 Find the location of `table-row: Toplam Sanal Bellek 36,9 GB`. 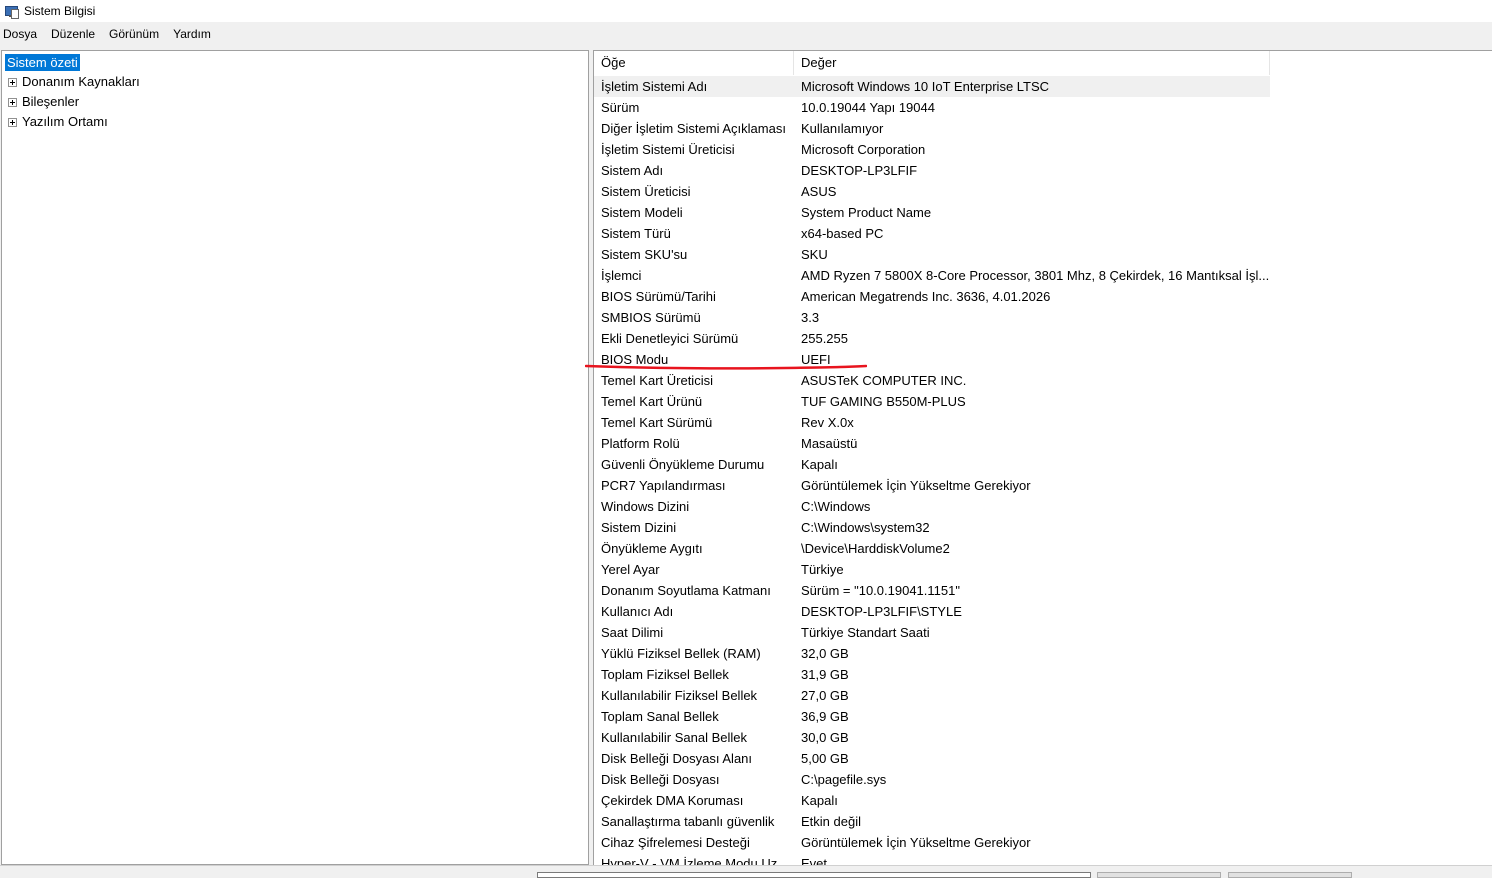

table-row: Toplam Sanal Bellek 36,9 GB is located at coordinates (1043, 716).